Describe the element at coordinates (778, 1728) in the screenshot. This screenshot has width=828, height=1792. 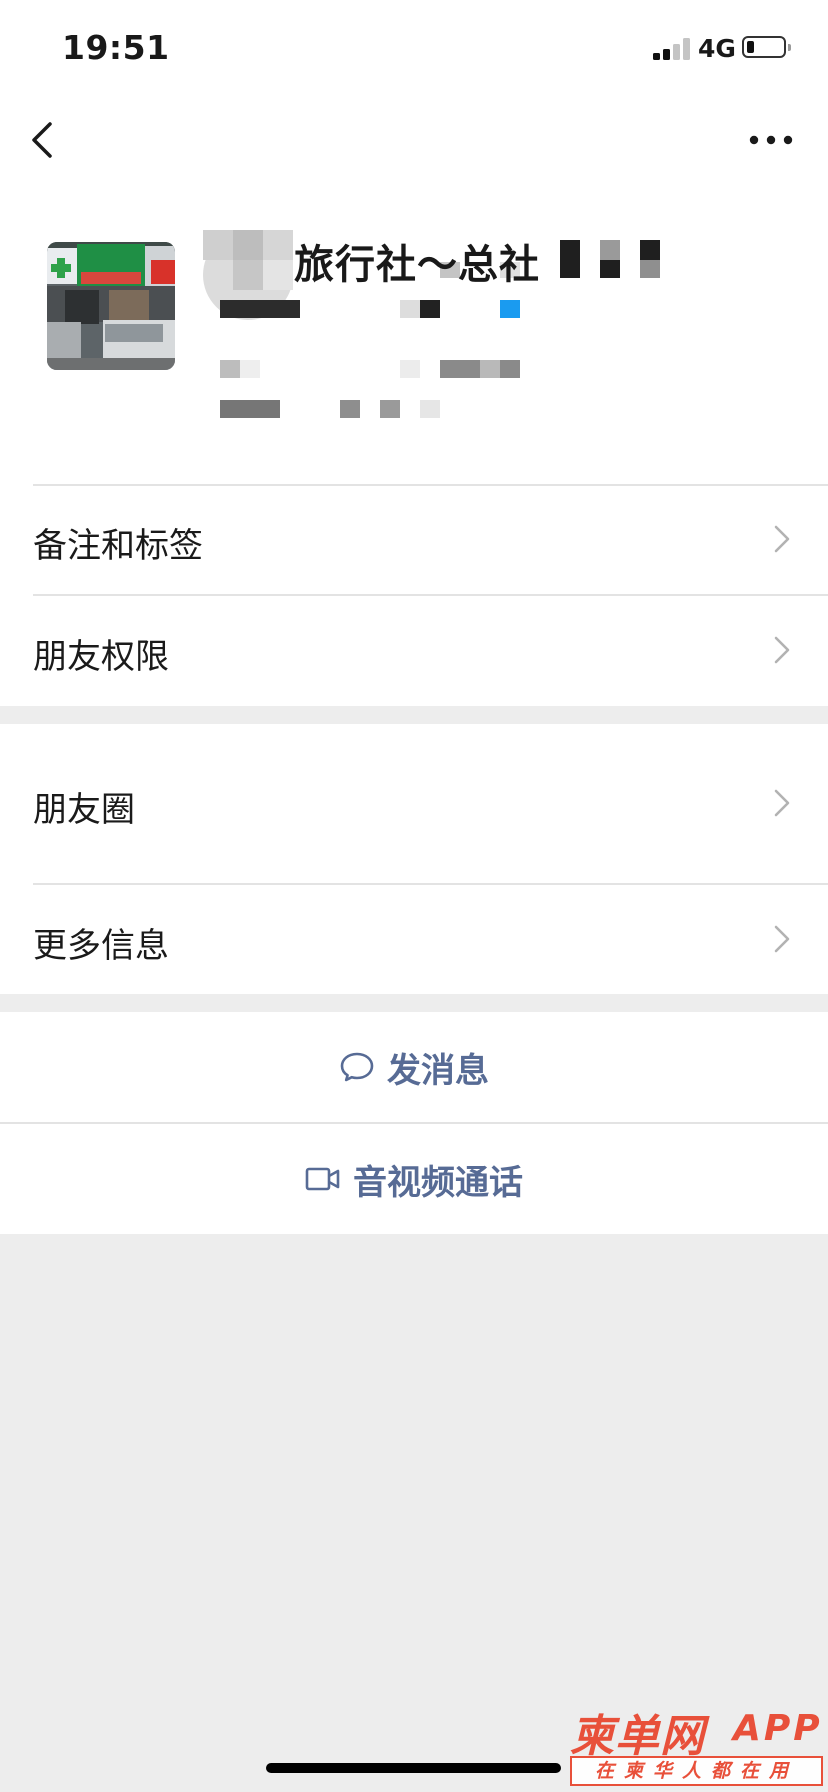
I see `watermark-suffix: APP` at that location.